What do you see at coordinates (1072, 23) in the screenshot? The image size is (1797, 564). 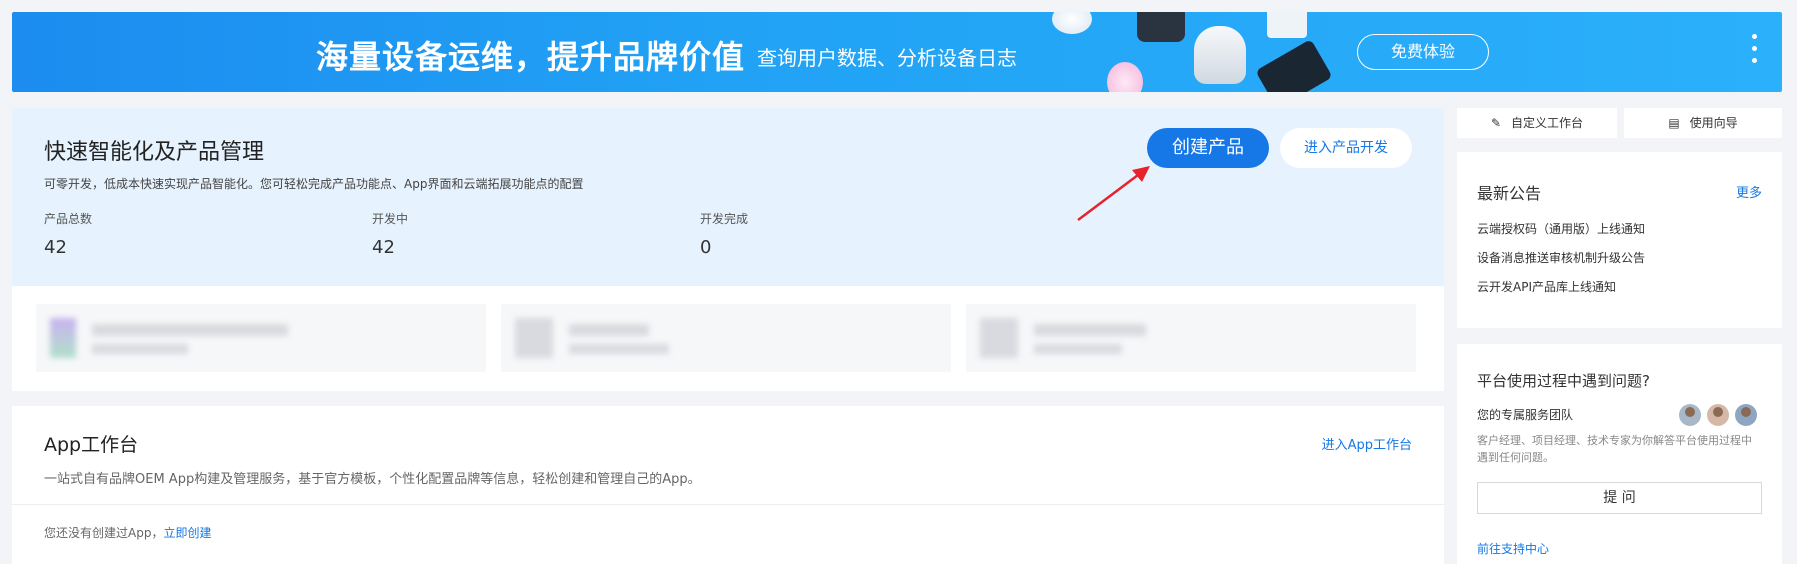 I see `smart-bulb-image` at bounding box center [1072, 23].